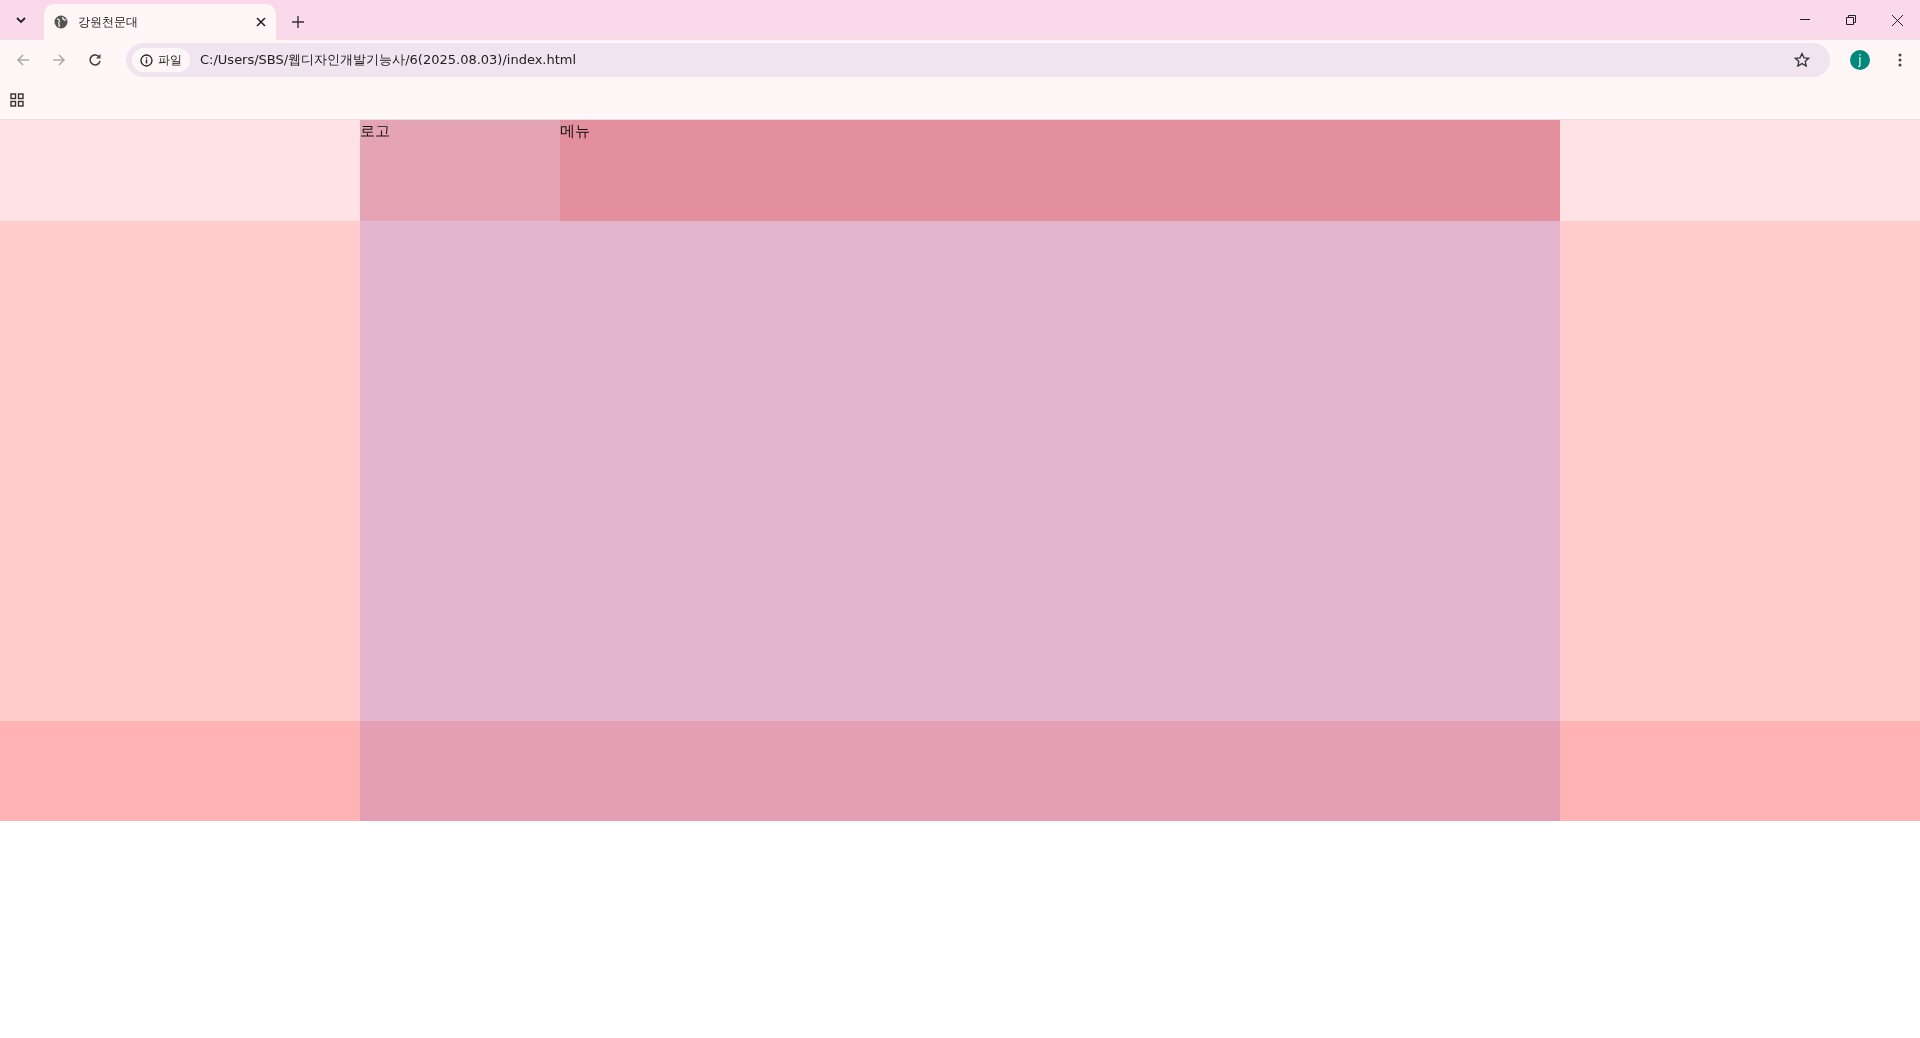  Describe the element at coordinates (1851, 20) in the screenshot. I see `restore-icon` at that location.